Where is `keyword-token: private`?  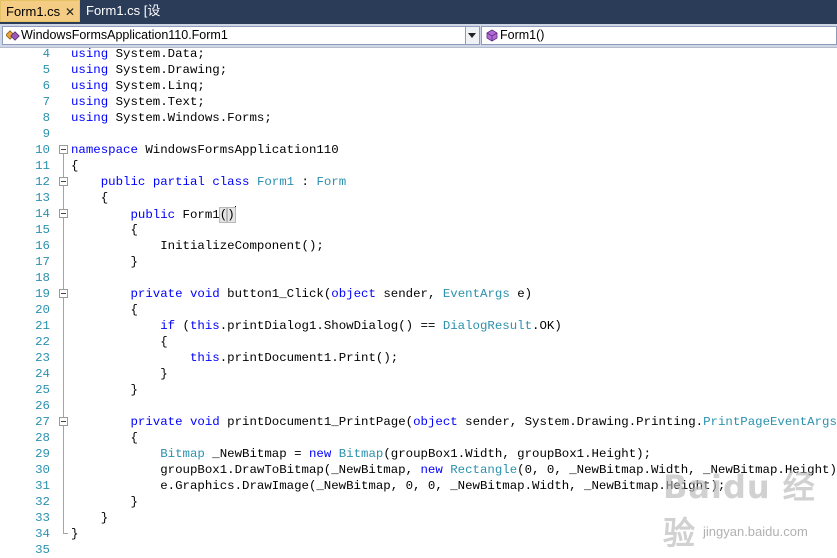
keyword-token: private is located at coordinates (156, 422).